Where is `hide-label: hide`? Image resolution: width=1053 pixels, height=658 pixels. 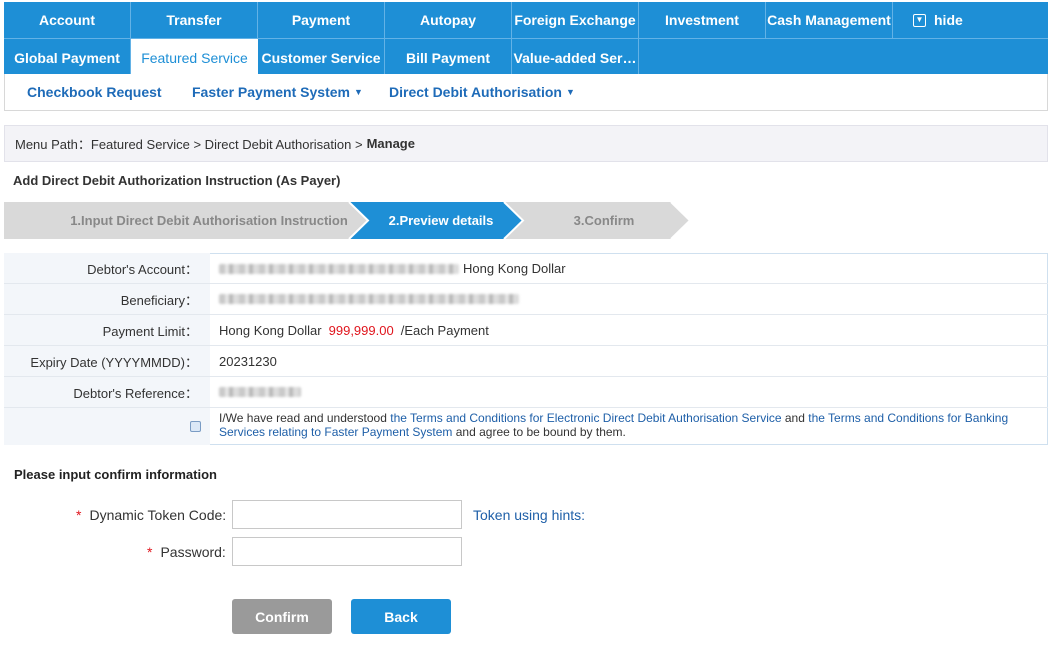 hide-label: hide is located at coordinates (948, 20).